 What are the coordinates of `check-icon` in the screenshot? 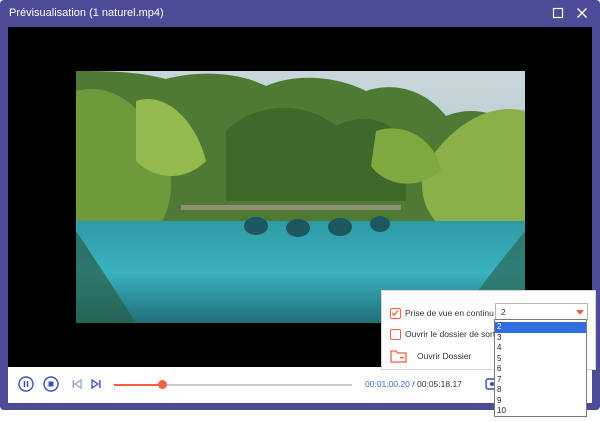 It's located at (395, 313).